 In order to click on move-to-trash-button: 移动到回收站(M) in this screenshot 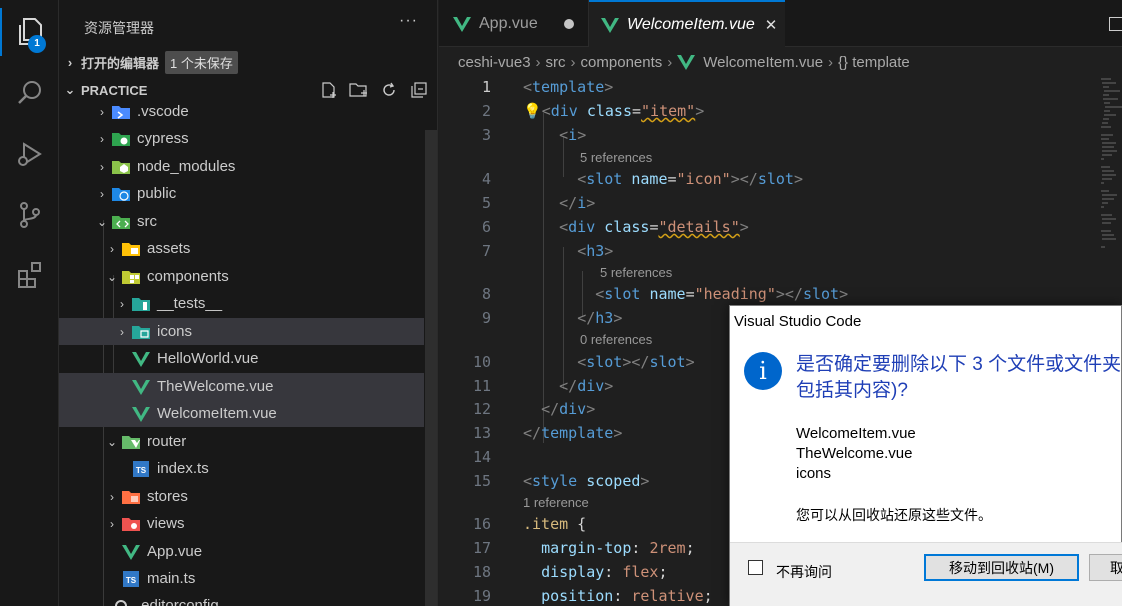, I will do `click(1001, 567)`.